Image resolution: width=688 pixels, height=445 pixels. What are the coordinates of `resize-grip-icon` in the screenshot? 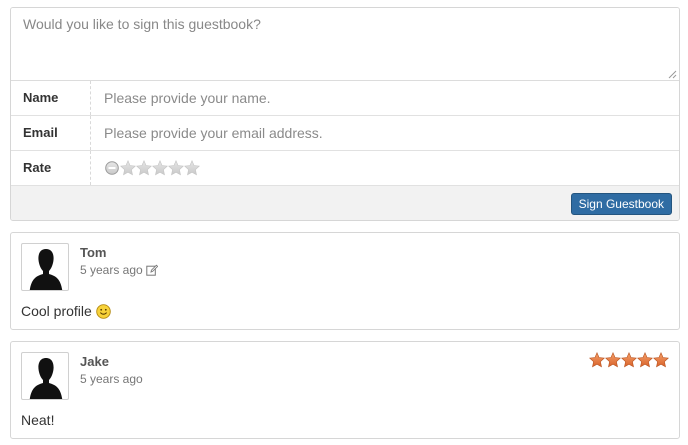 It's located at (672, 74).